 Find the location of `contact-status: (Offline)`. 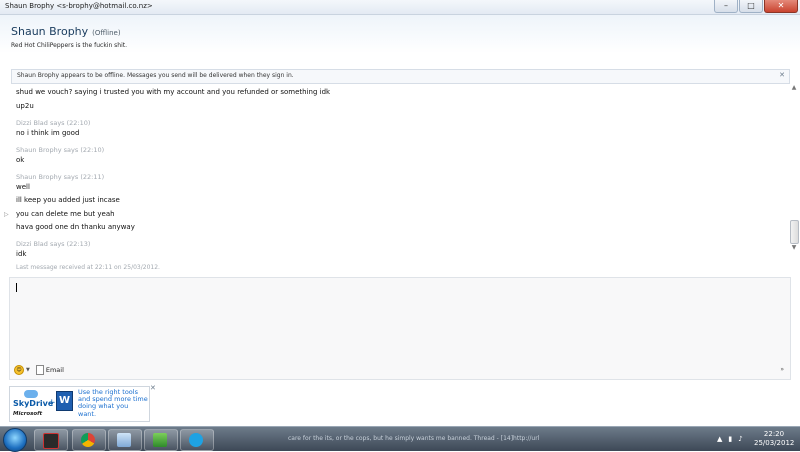

contact-status: (Offline) is located at coordinates (106, 33).